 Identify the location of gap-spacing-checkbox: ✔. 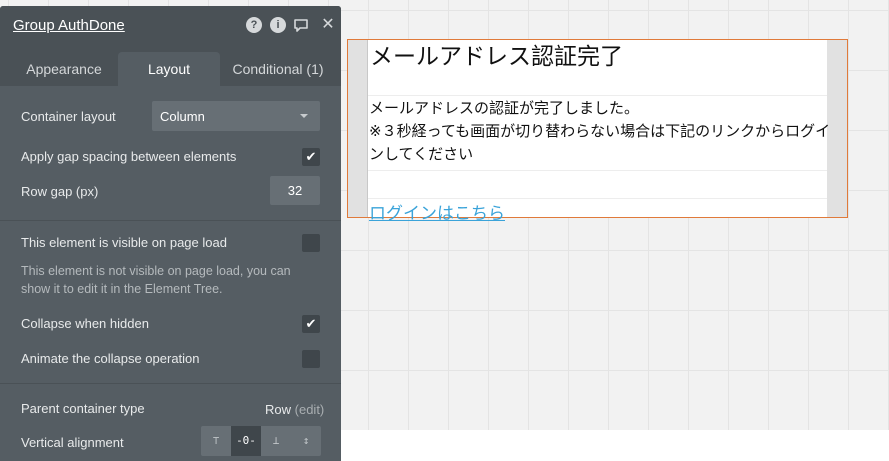
(311, 157).